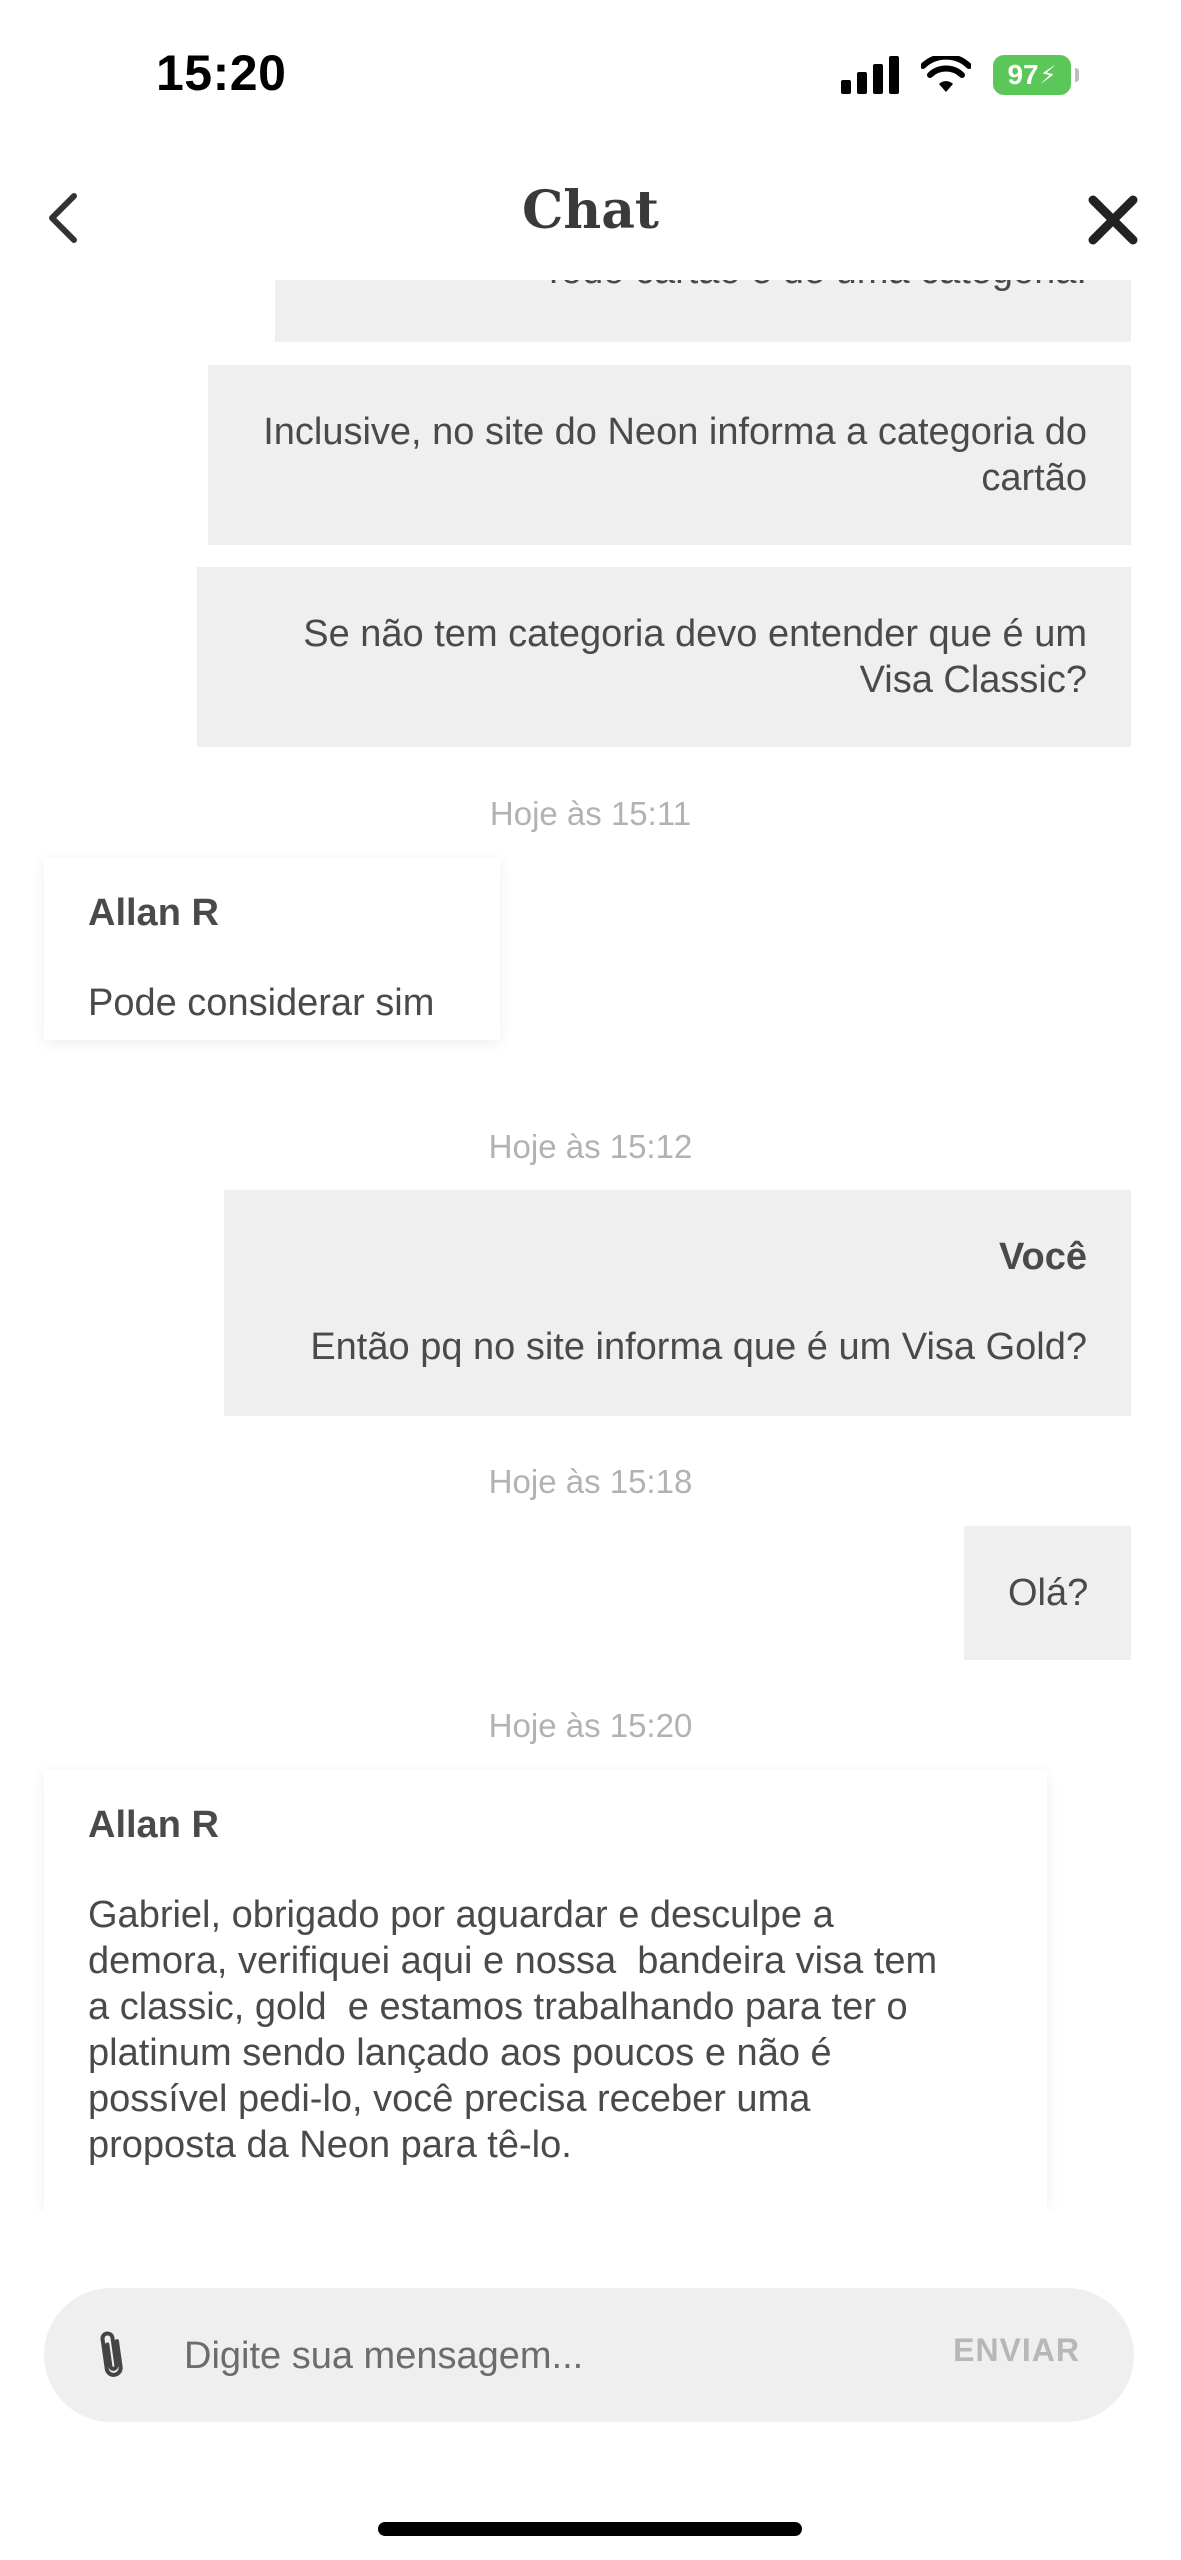  Describe the element at coordinates (590, 210) in the screenshot. I see `page-title: Chat` at that location.